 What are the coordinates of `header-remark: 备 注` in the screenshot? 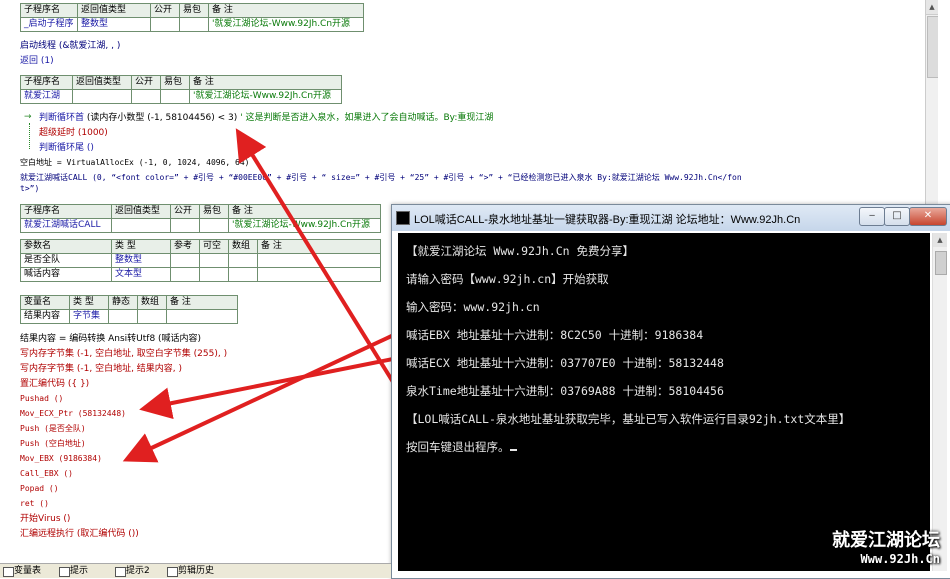 It's located at (319, 246).